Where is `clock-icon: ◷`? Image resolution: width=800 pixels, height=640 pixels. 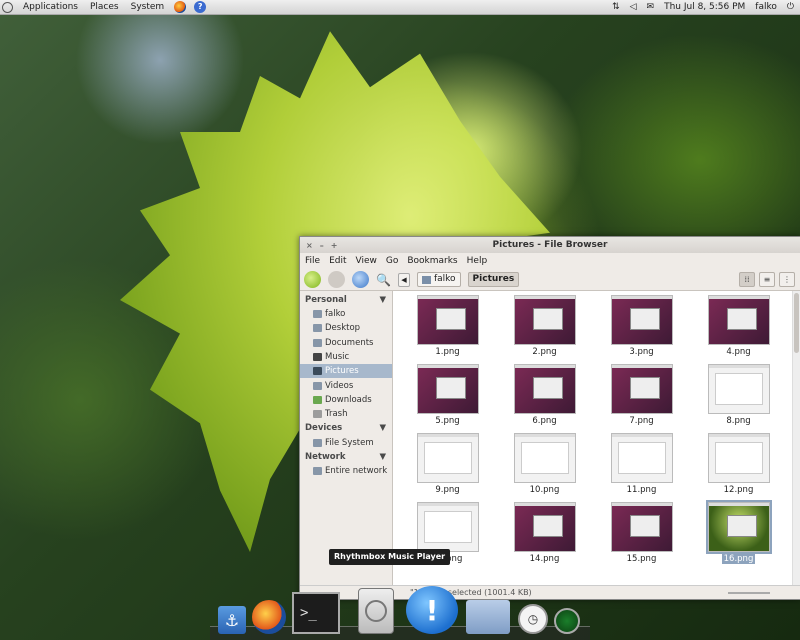
clock-icon: ◷ is located at coordinates (533, 619).